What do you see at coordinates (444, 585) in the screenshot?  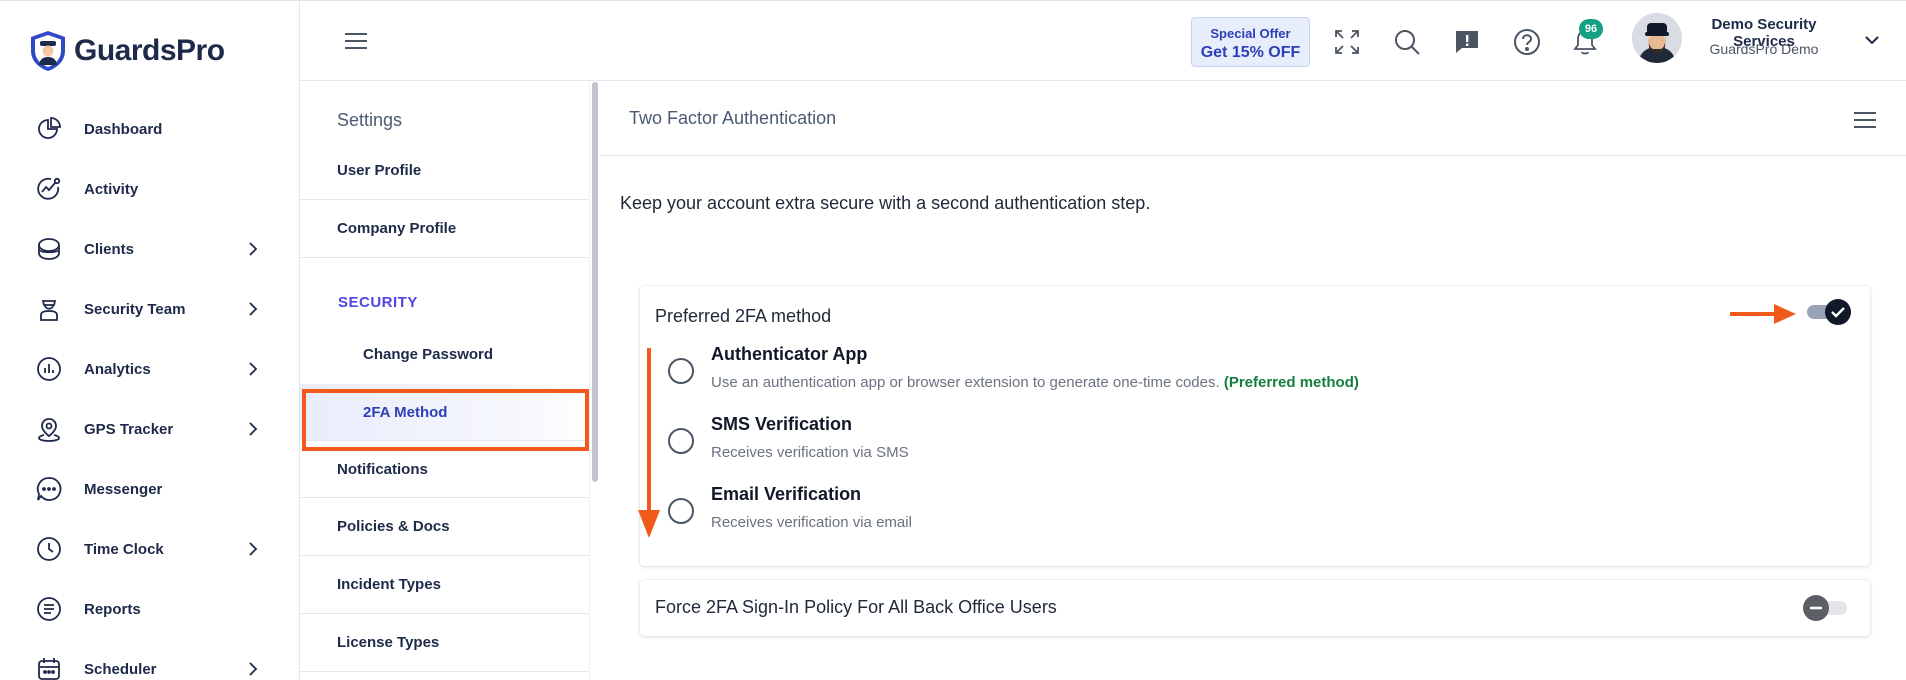 I see `settings-item-incident-types: Incident Types` at bounding box center [444, 585].